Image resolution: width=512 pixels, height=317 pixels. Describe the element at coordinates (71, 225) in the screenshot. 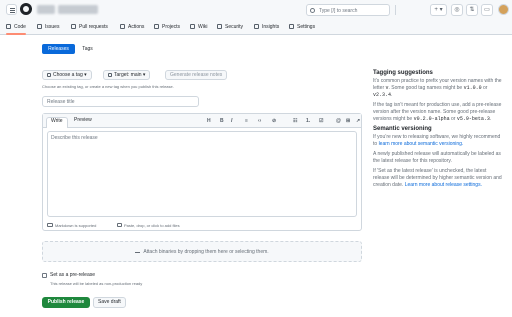

I see `markdown-supported-link: Markdown is supported` at that location.